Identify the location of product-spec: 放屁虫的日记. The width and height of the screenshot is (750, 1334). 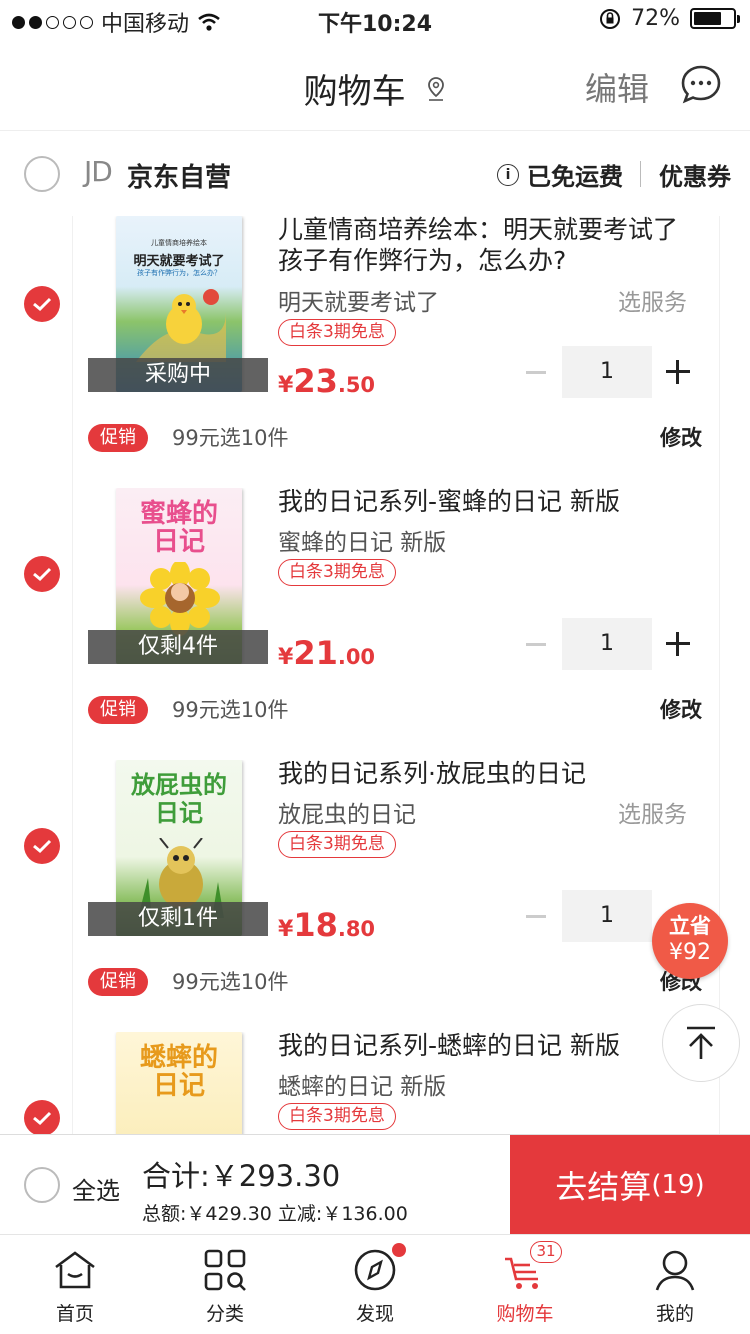
(347, 812).